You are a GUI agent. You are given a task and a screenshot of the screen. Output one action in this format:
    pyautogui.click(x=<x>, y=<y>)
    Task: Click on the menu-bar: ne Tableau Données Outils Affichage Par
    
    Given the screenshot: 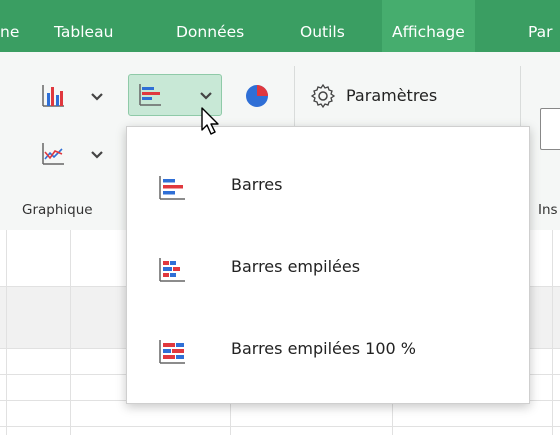 What is the action you would take?
    pyautogui.click(x=280, y=26)
    